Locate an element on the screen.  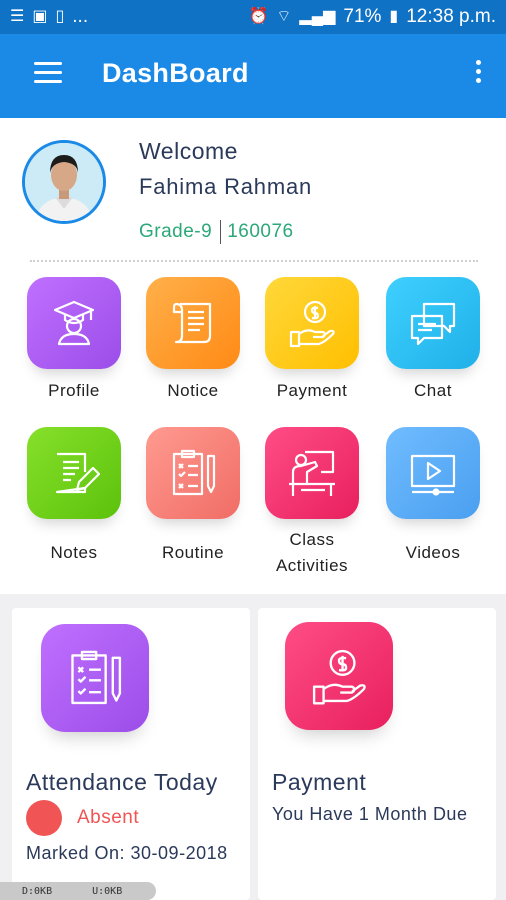
class-activities-button is located at coordinates (312, 473).